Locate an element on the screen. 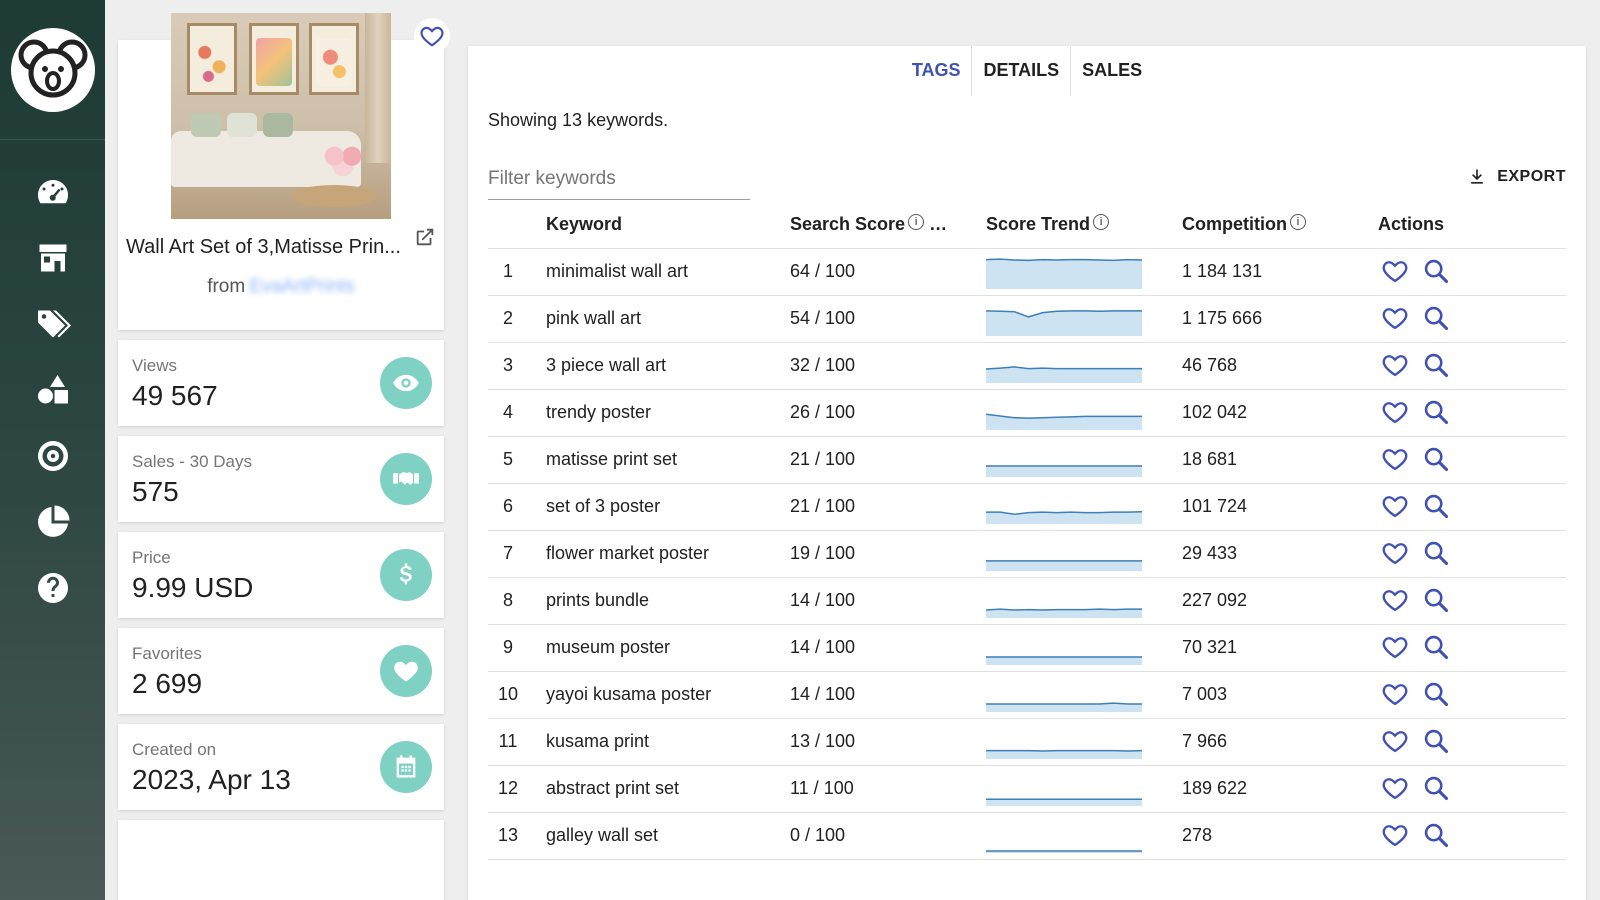  tab-tags: TAGS is located at coordinates (937, 71).